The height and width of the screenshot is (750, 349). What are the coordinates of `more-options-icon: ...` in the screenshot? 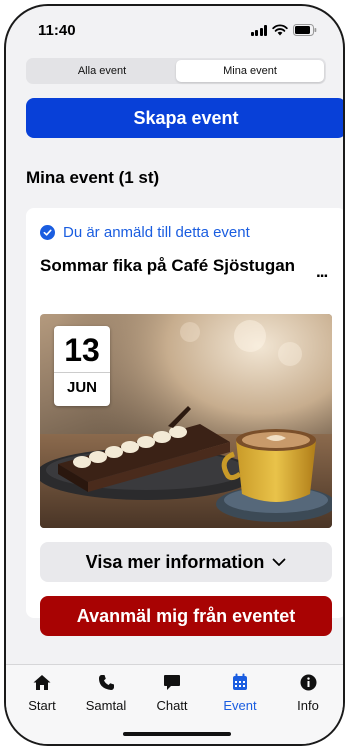 It's located at (322, 272).